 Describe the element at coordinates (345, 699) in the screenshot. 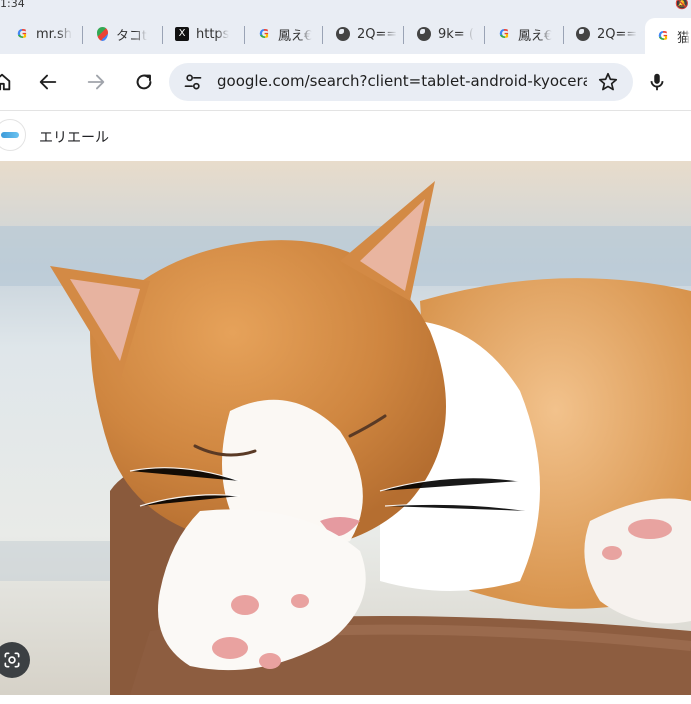

I see `bottom-strip` at that location.